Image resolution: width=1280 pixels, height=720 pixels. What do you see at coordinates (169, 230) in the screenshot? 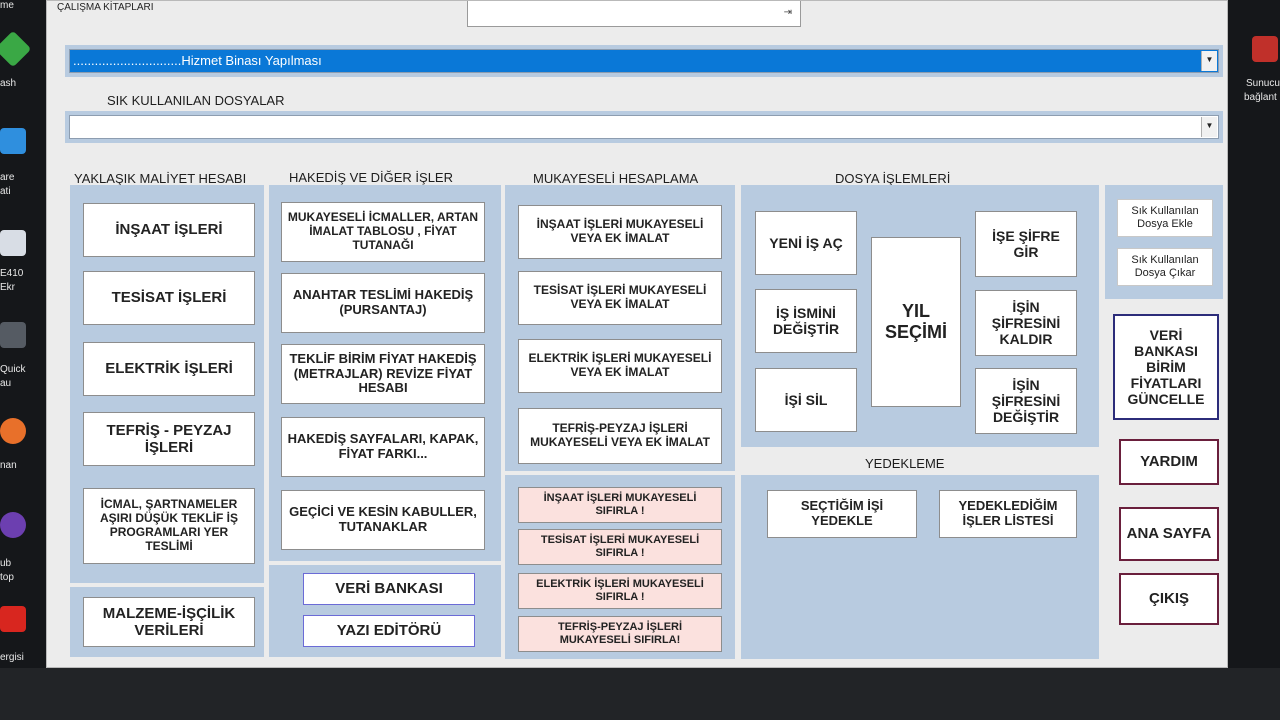
I see `maliyet-insaat-button: İNŞAAT İŞLERİ` at bounding box center [169, 230].